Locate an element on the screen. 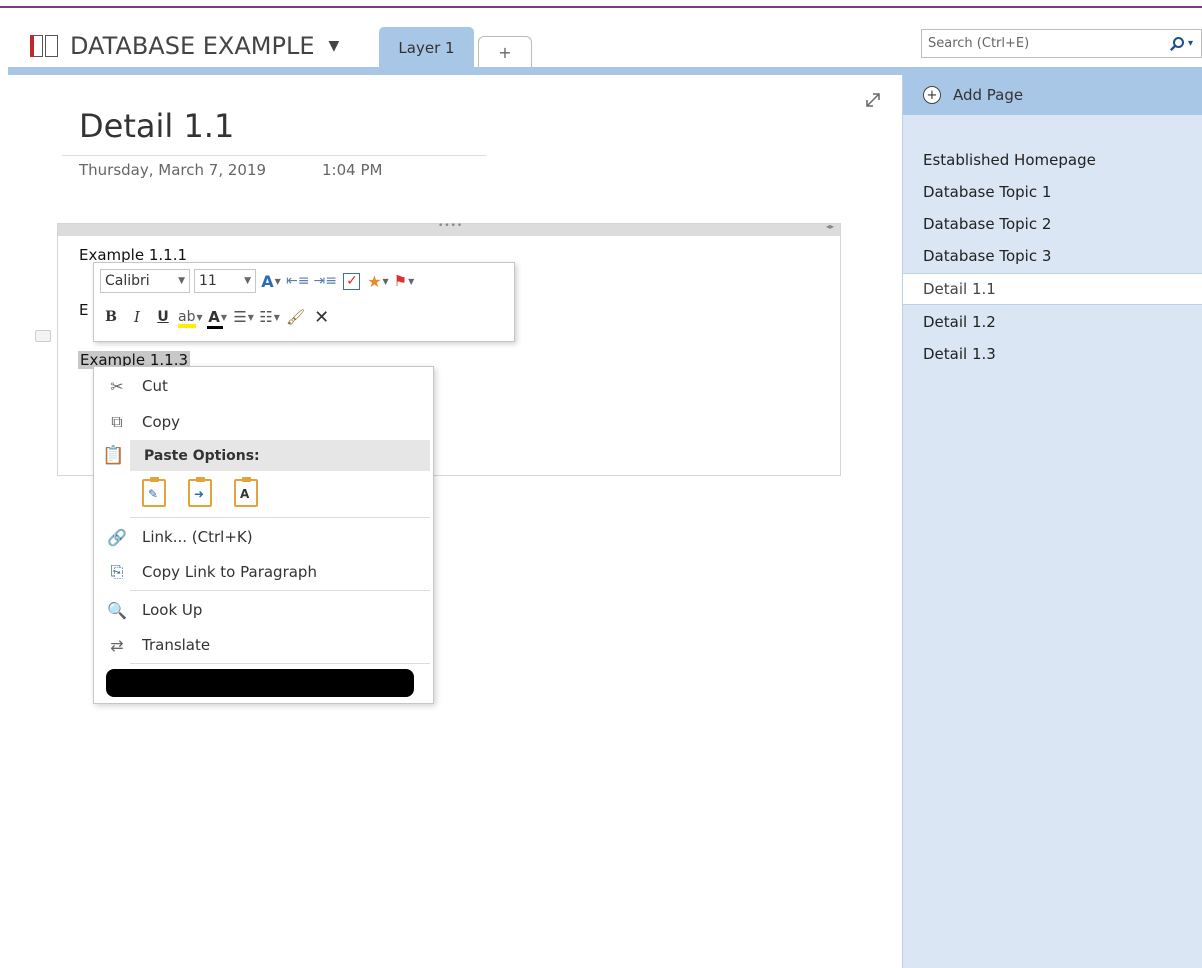 The height and width of the screenshot is (968, 1202). styles-button: A ▼ is located at coordinates (271, 281).